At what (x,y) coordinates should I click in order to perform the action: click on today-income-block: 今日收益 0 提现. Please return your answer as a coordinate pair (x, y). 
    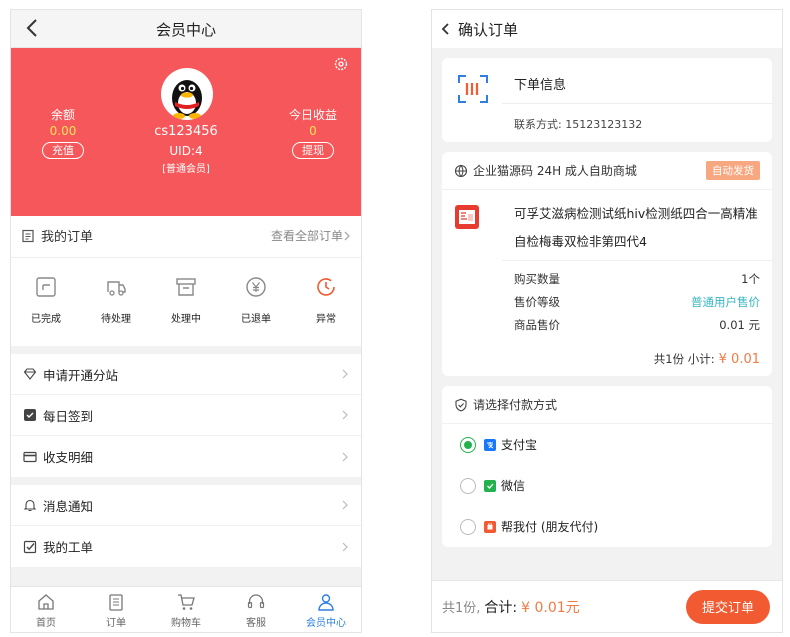
    Looking at the image, I should click on (313, 132).